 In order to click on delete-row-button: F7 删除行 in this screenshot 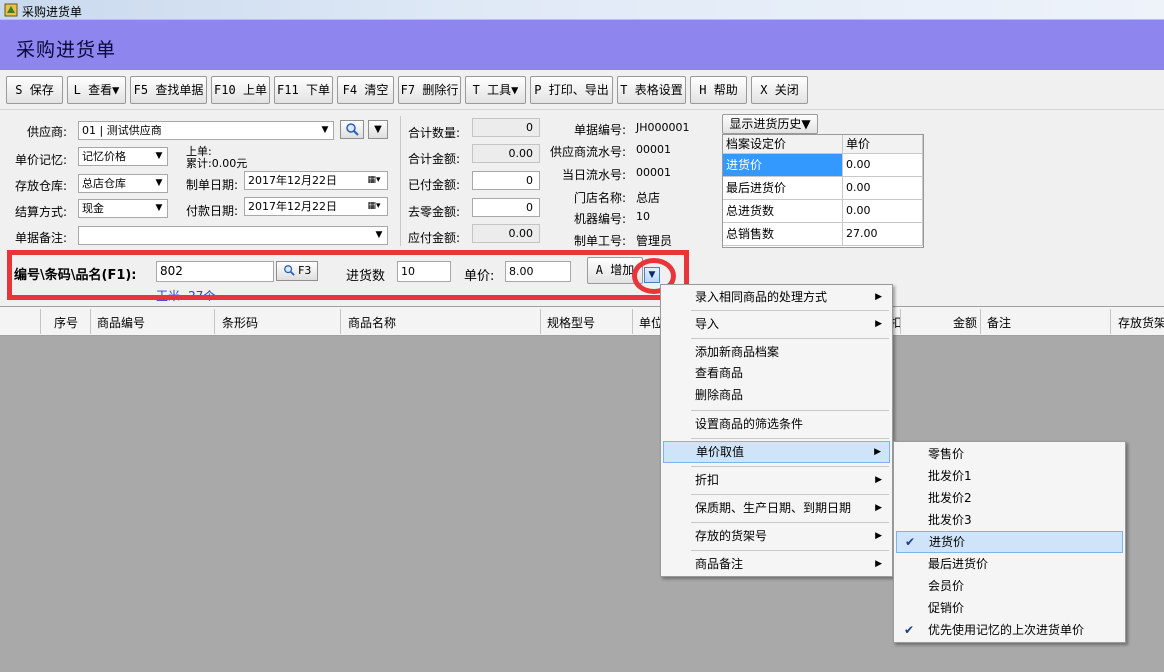, I will do `click(429, 90)`.